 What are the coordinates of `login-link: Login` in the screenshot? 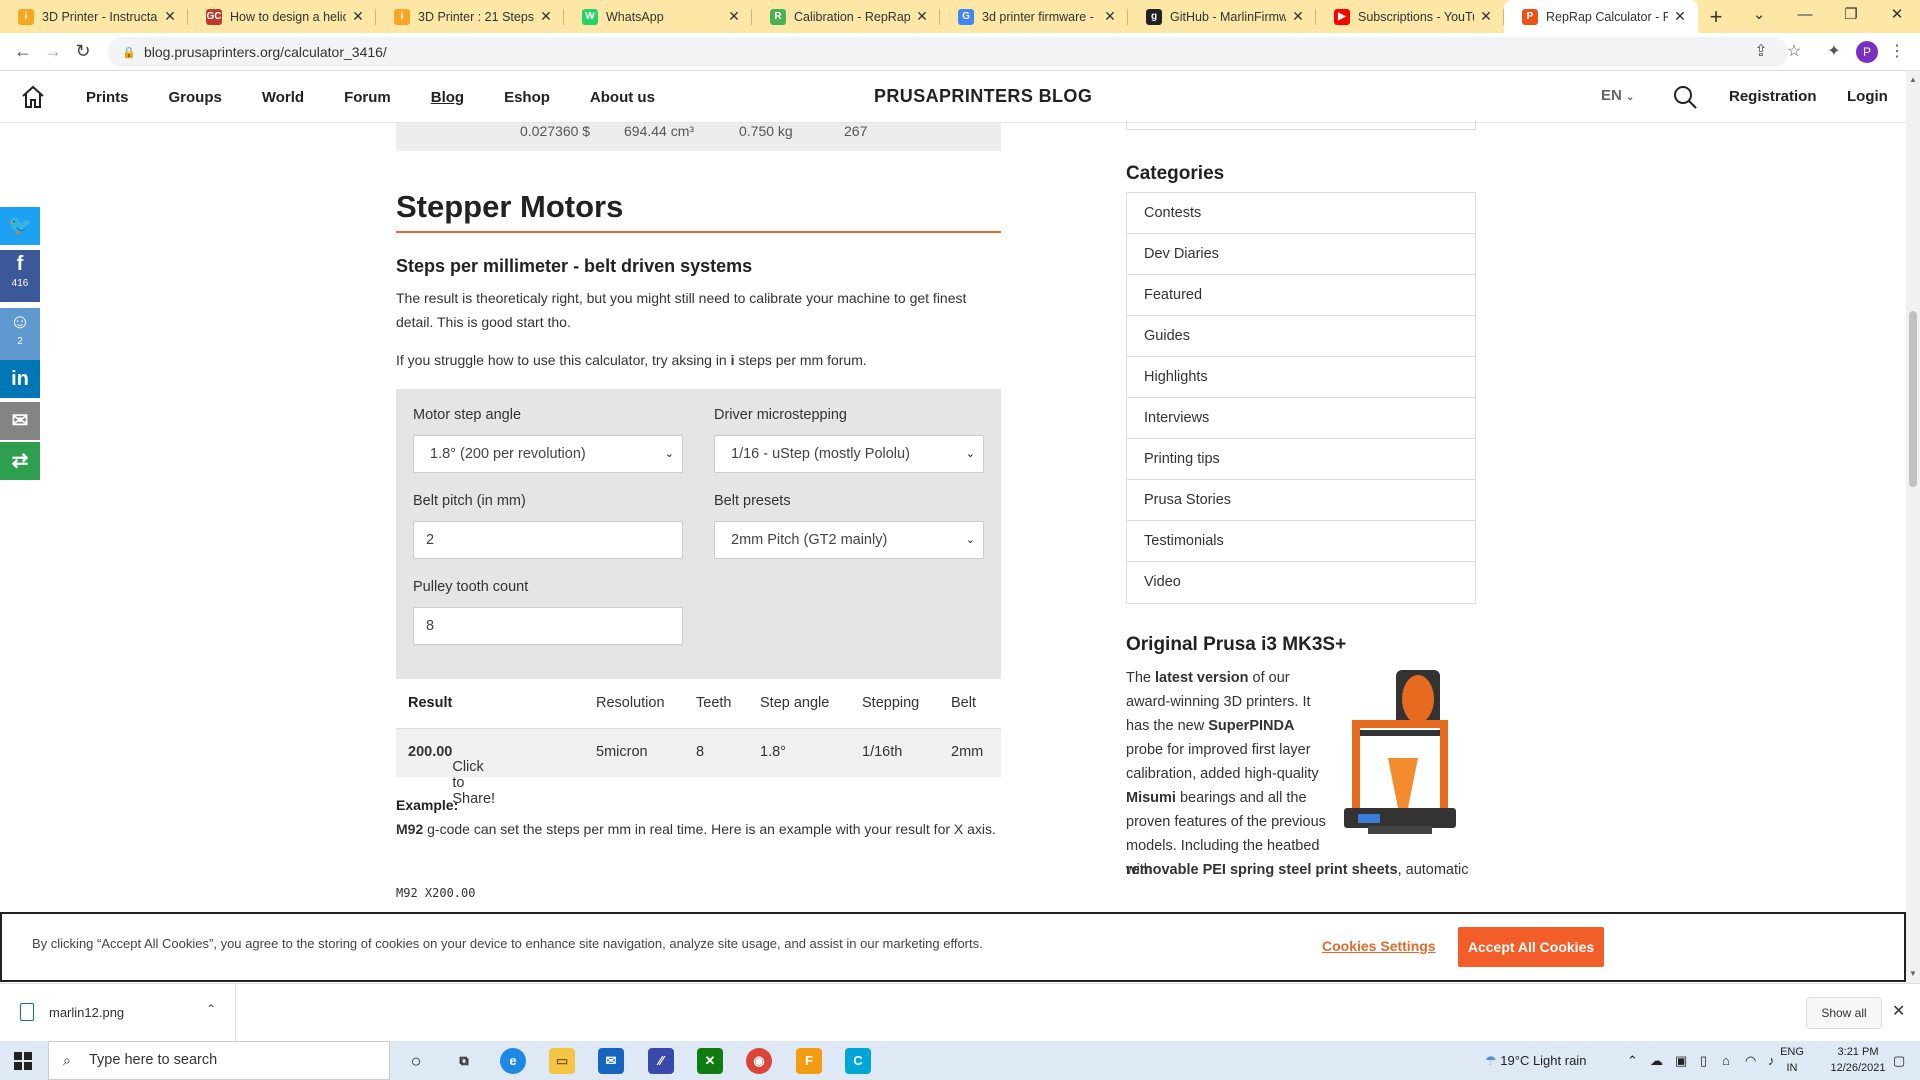 It's located at (1867, 96).